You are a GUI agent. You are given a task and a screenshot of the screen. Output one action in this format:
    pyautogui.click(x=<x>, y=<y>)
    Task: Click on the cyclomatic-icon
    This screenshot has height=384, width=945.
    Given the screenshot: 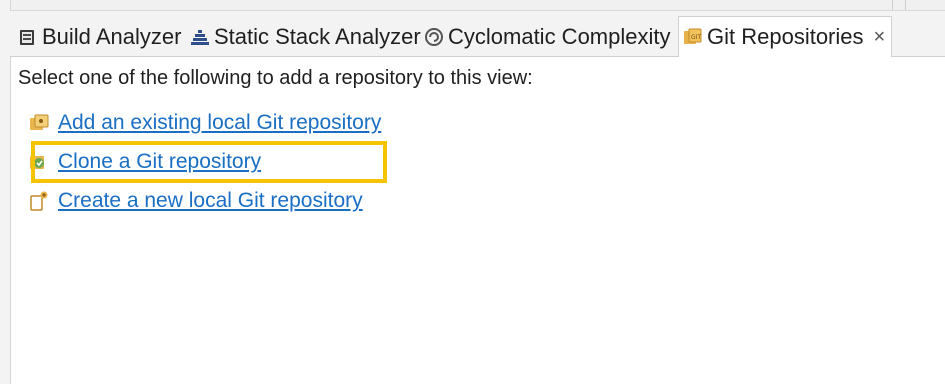 What is the action you would take?
    pyautogui.click(x=434, y=37)
    